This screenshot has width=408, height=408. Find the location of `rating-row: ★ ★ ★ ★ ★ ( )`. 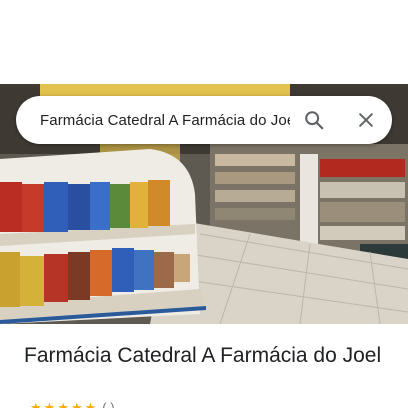

rating-row: ★ ★ ★ ★ ★ ( ) is located at coordinates (72, 404).